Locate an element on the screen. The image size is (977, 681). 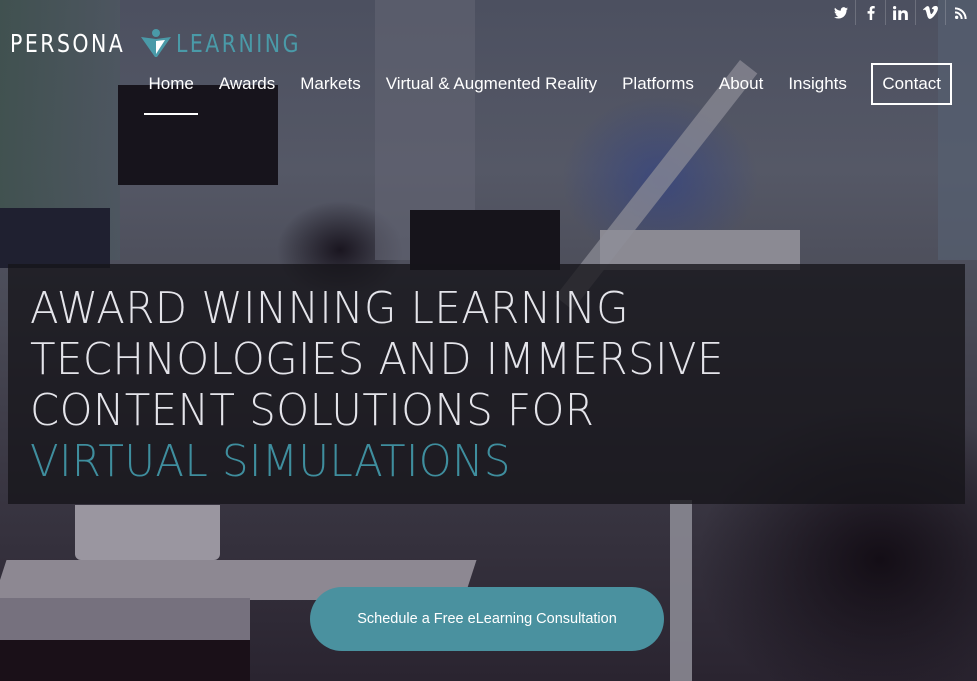
rss-icon is located at coordinates (960, 12).